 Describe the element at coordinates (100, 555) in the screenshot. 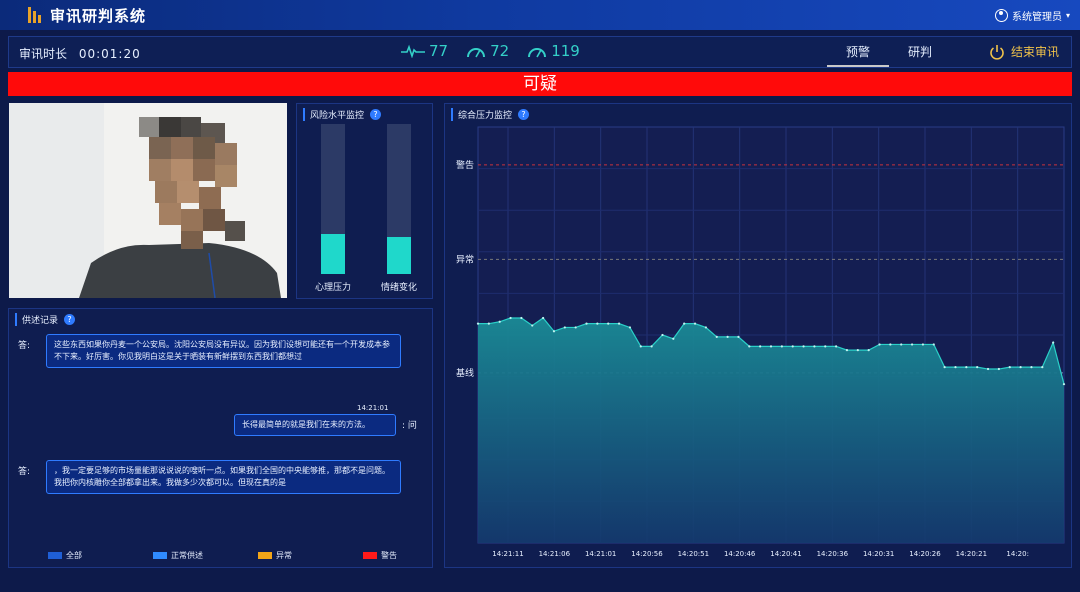

I see `legend-all: 全部` at that location.